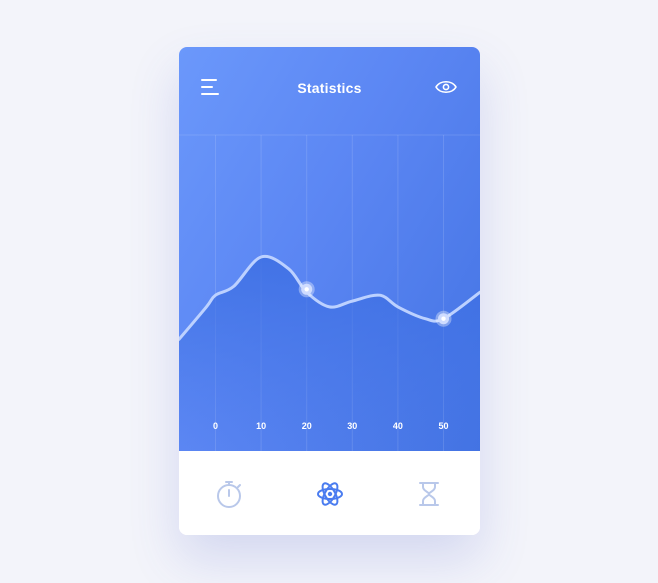 This screenshot has width=658, height=583. I want to click on stopwatch-icon, so click(229, 494).